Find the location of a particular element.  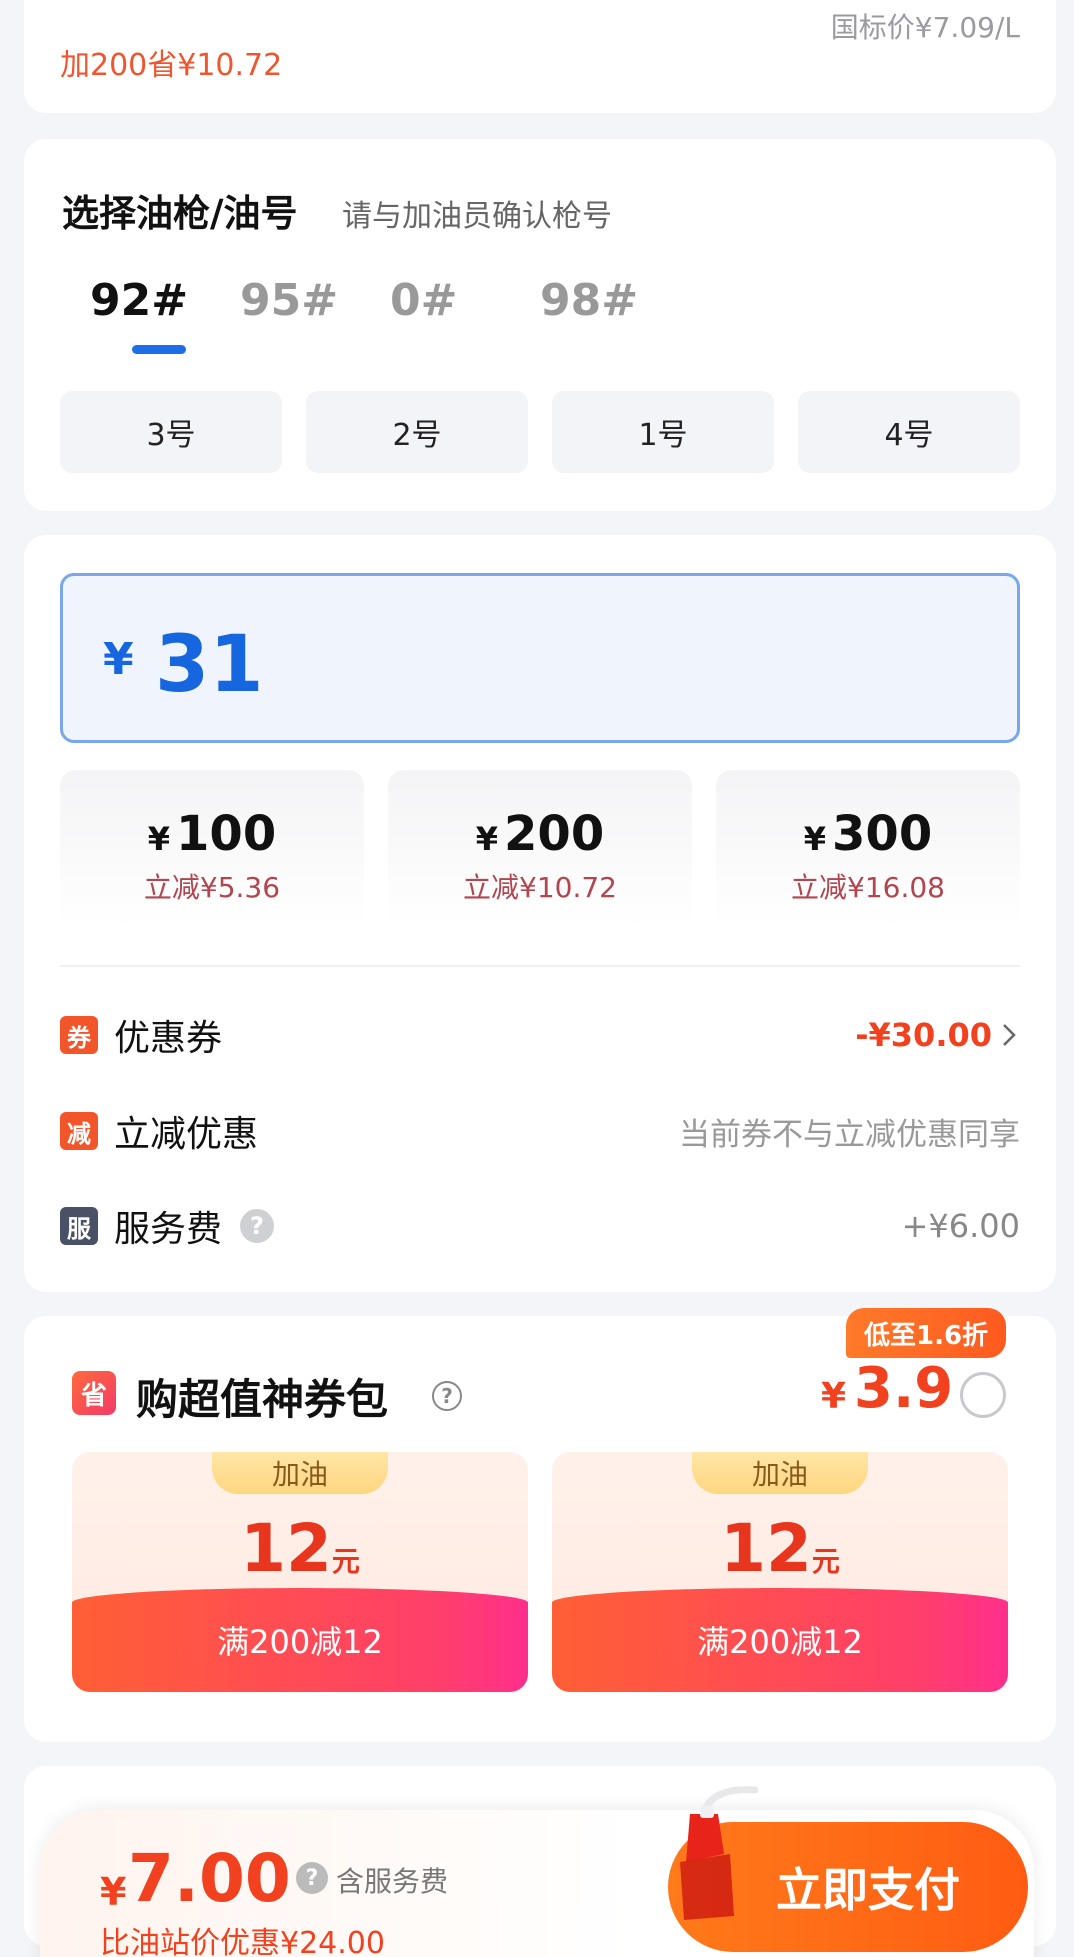

reference-price: 国标价¥7.09/L is located at coordinates (925, 27).